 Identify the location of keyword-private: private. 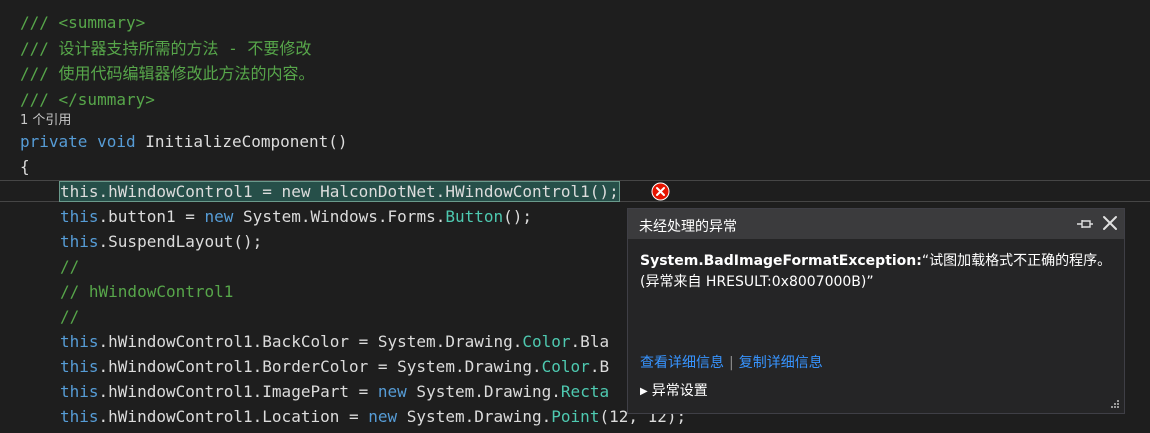
(54, 141).